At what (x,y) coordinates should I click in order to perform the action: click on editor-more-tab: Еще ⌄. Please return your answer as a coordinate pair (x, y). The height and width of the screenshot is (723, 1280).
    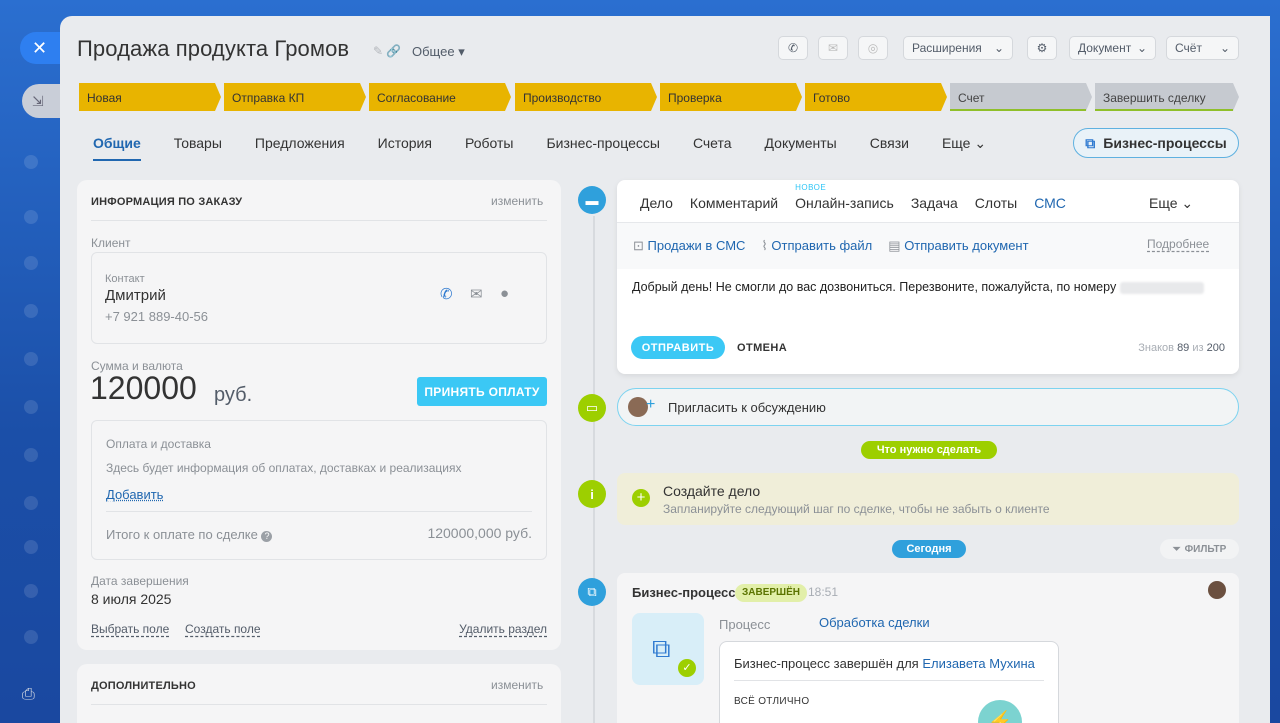
    Looking at the image, I should click on (1171, 203).